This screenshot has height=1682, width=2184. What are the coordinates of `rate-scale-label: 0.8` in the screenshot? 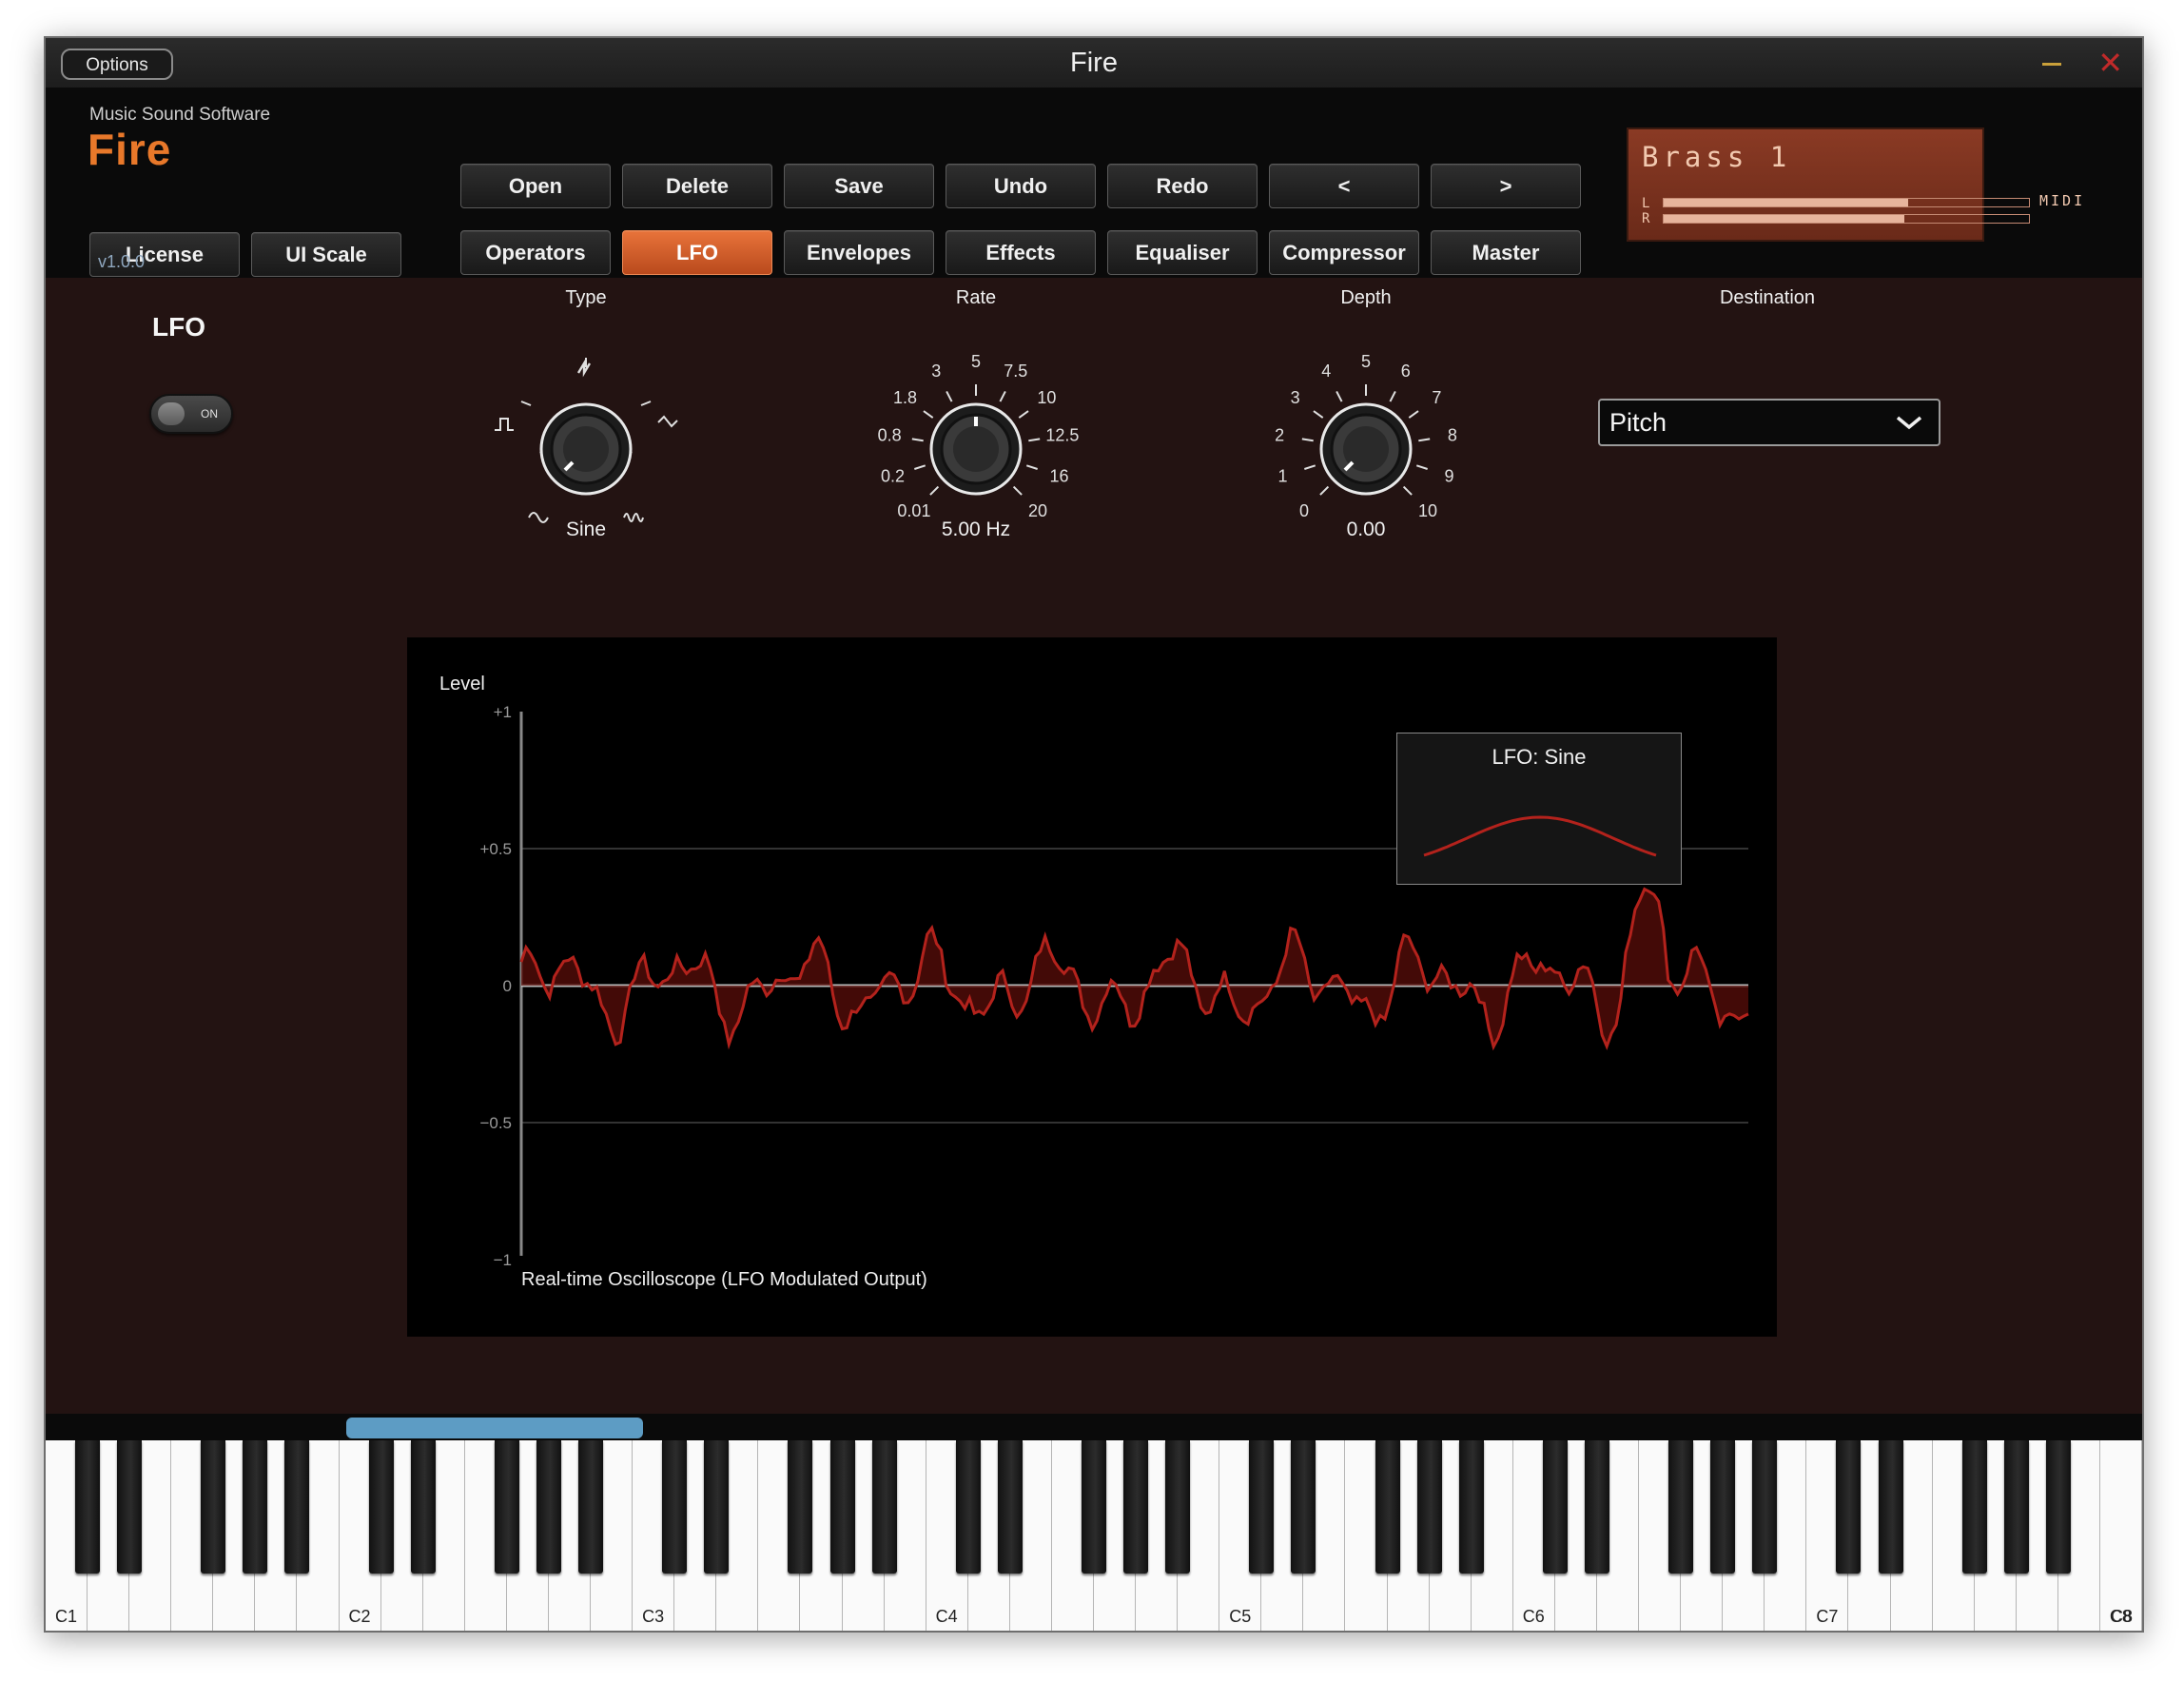 It's located at (890, 435).